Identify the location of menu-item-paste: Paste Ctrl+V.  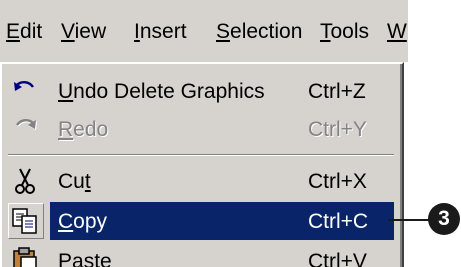
(201, 254).